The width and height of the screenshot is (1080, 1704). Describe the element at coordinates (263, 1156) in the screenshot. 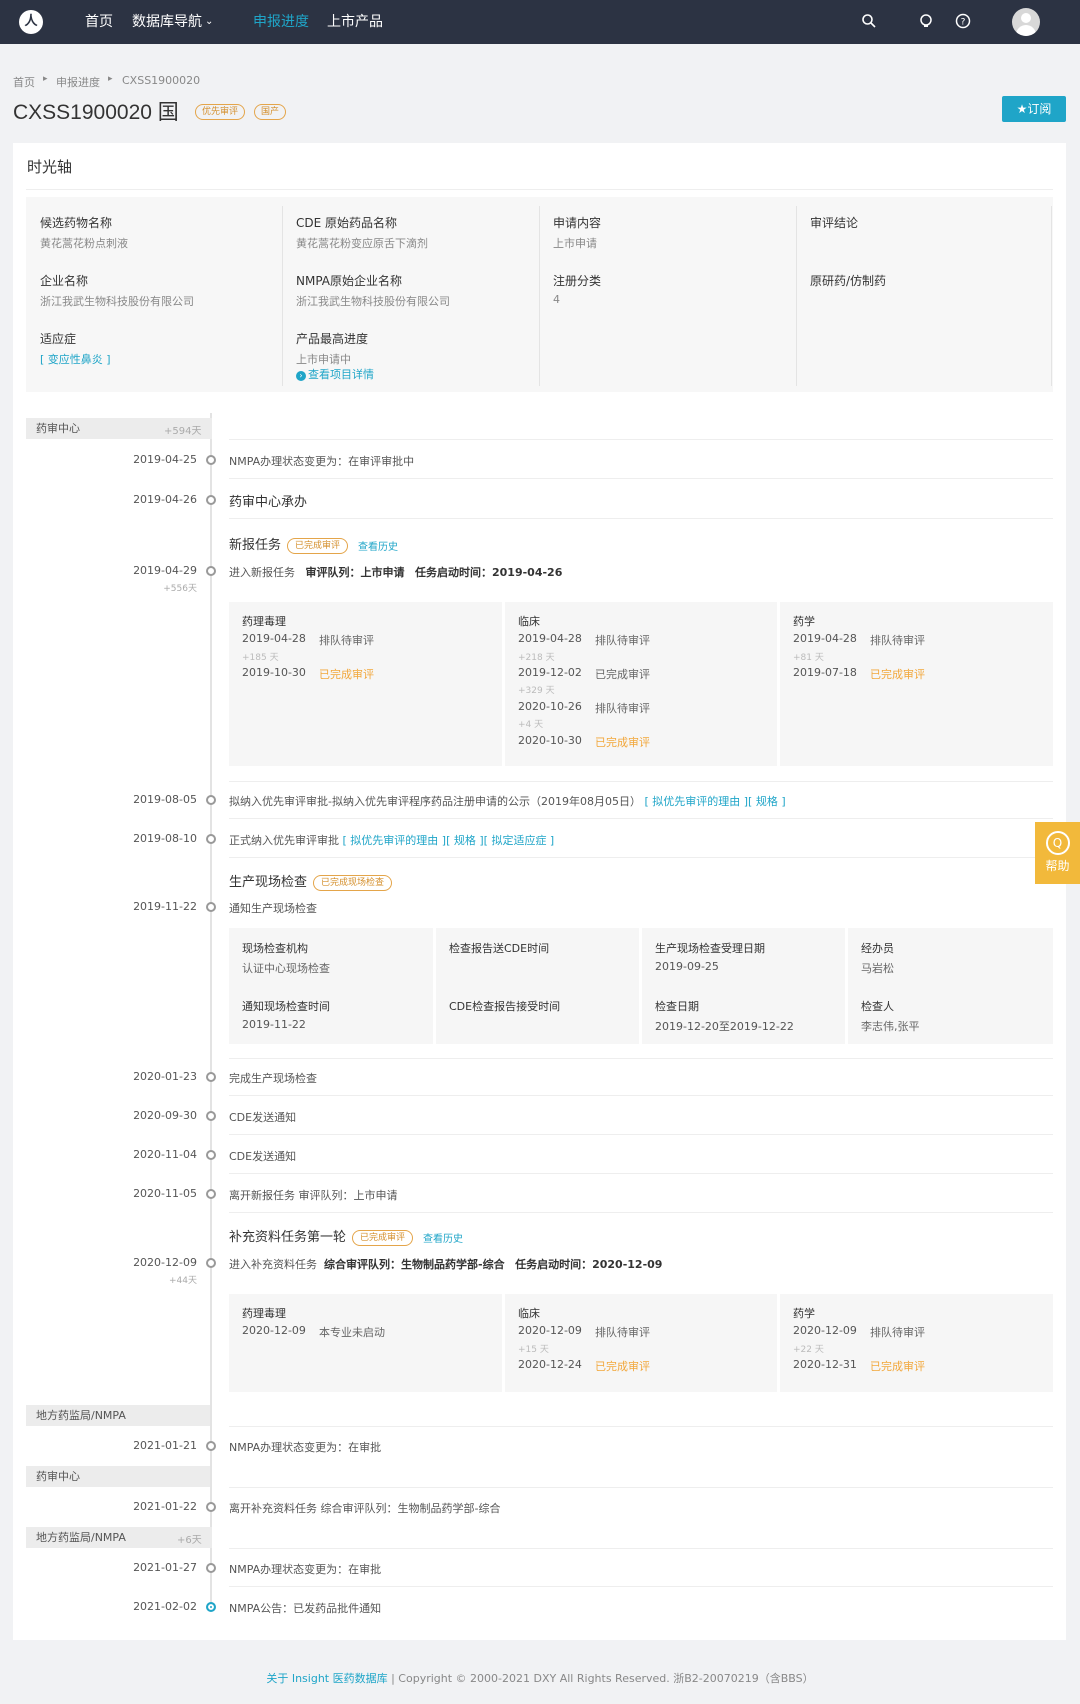

I see `event-text: CDE发送通知` at that location.